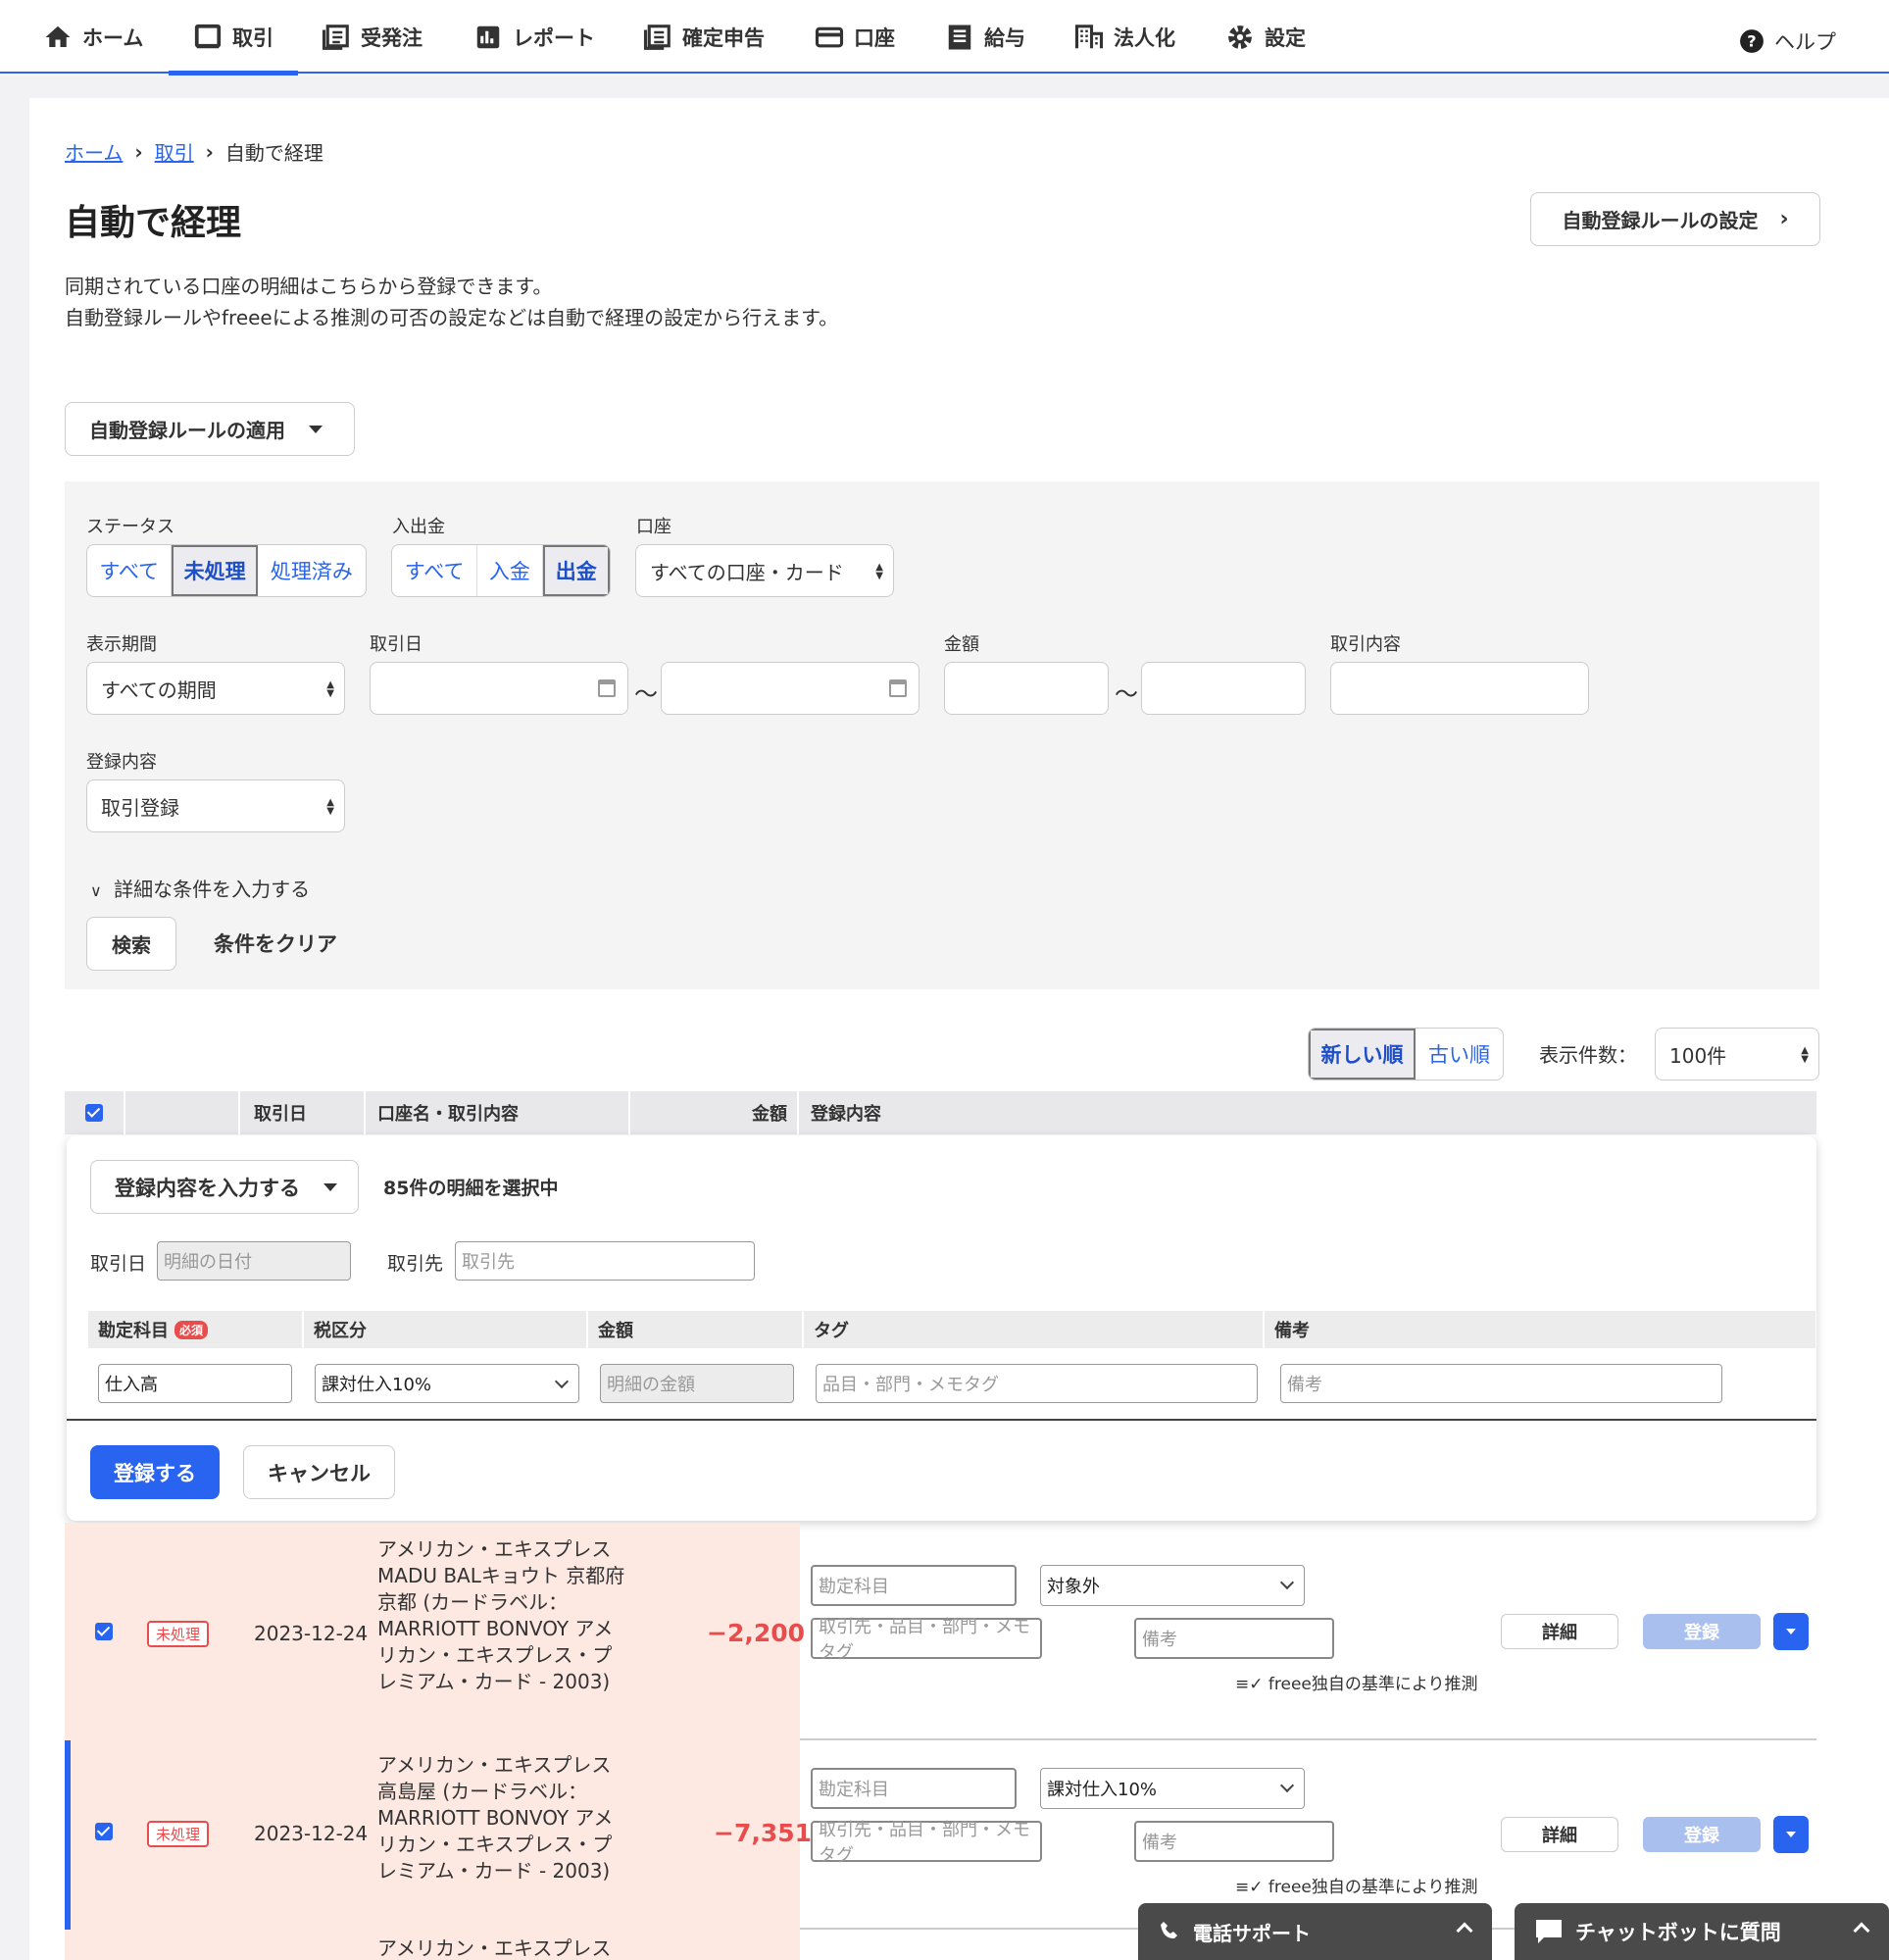 This screenshot has height=1960, width=1889. Describe the element at coordinates (1737, 1054) in the screenshot. I see `per-page-select: 100件 ▲ ▼` at that location.